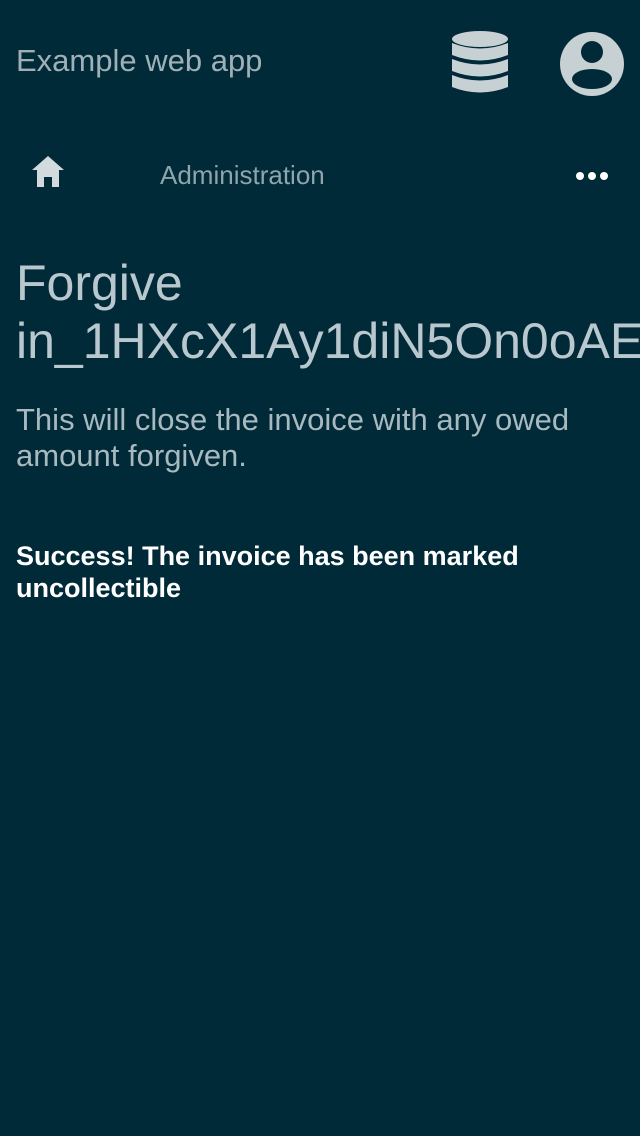 The width and height of the screenshot is (640, 1136). Describe the element at coordinates (242, 175) in the screenshot. I see `breadcrumb: Administration` at that location.